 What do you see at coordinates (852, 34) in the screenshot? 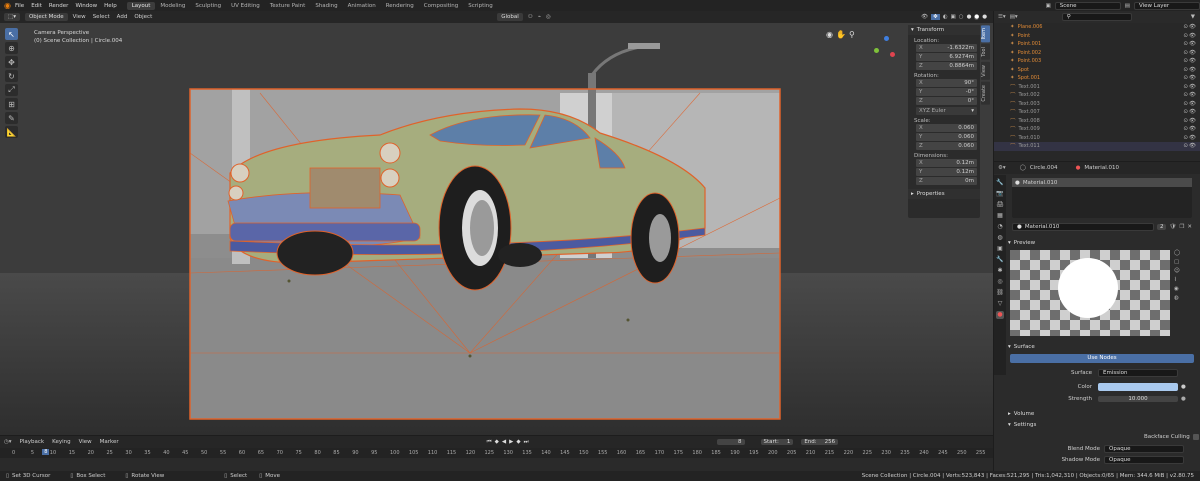
I see `zoom-icon: ⚲` at bounding box center [852, 34].